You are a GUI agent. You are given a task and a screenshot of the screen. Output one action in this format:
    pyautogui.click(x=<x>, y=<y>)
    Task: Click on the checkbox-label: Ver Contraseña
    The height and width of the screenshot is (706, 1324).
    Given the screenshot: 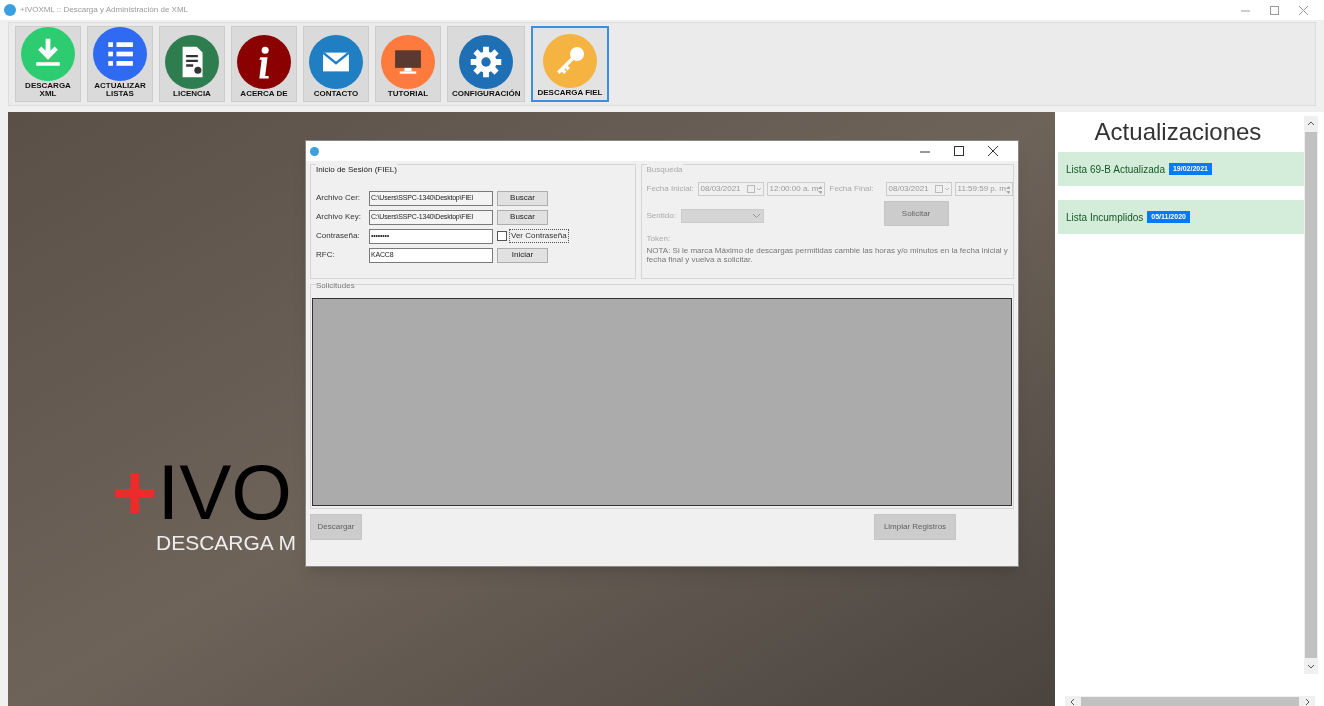 What is the action you would take?
    pyautogui.click(x=539, y=236)
    